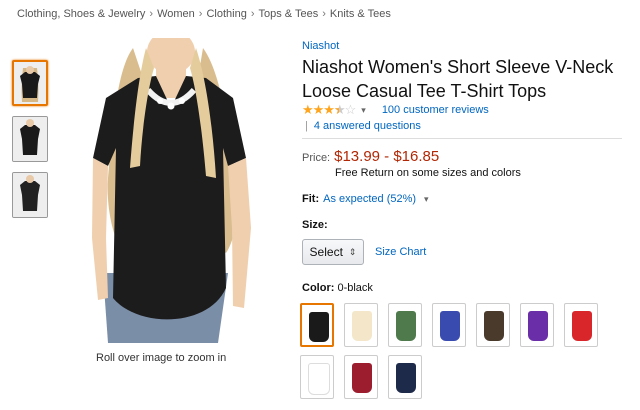 This screenshot has height=410, width=640. I want to click on brand-link: Niashot, so click(320, 46).